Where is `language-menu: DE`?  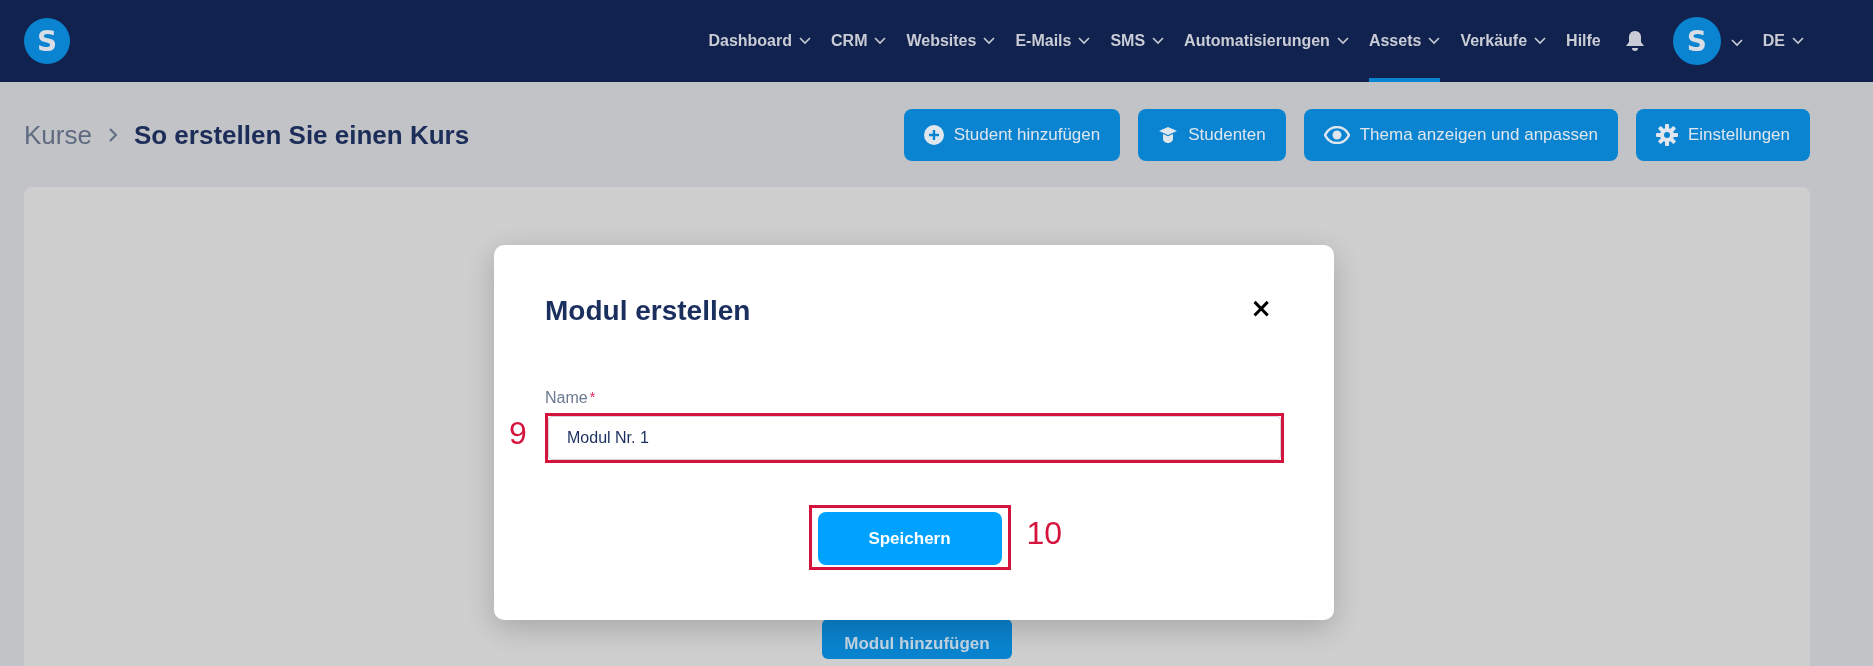 language-menu: DE is located at coordinates (1783, 41).